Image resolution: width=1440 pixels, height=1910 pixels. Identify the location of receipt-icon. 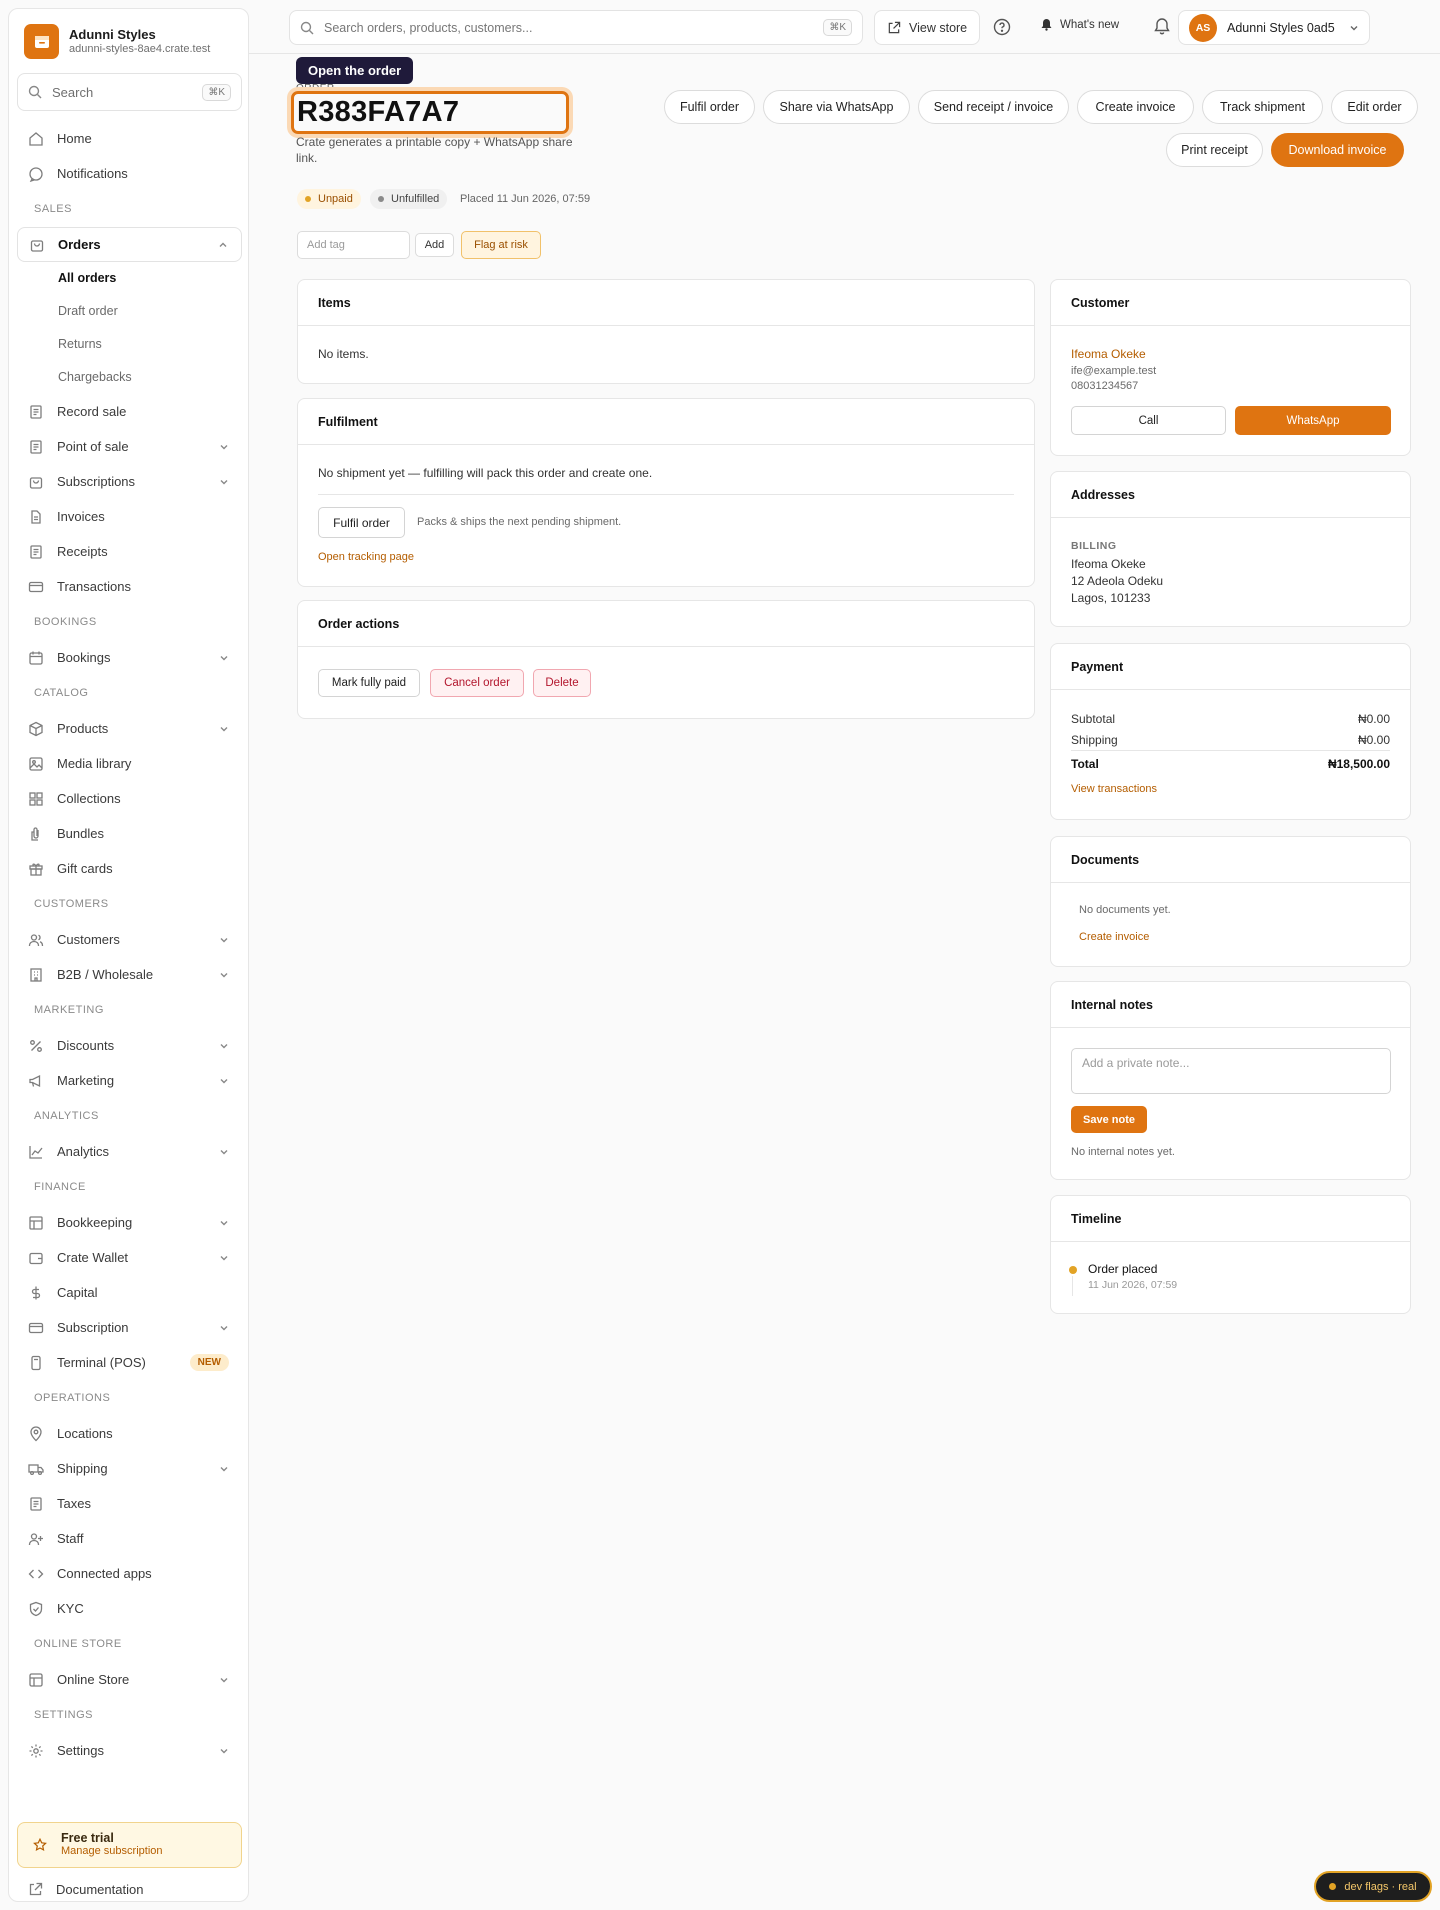
(36, 447).